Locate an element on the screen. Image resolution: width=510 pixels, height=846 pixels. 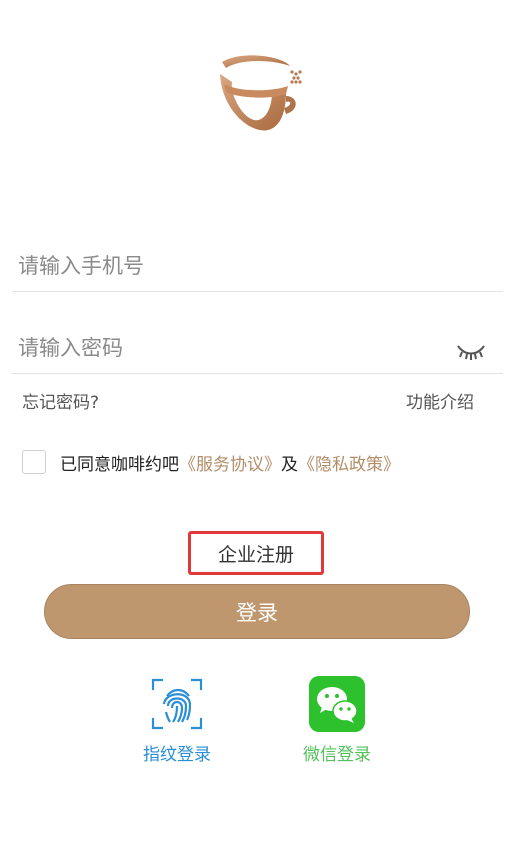
wechat-icon is located at coordinates (337, 704).